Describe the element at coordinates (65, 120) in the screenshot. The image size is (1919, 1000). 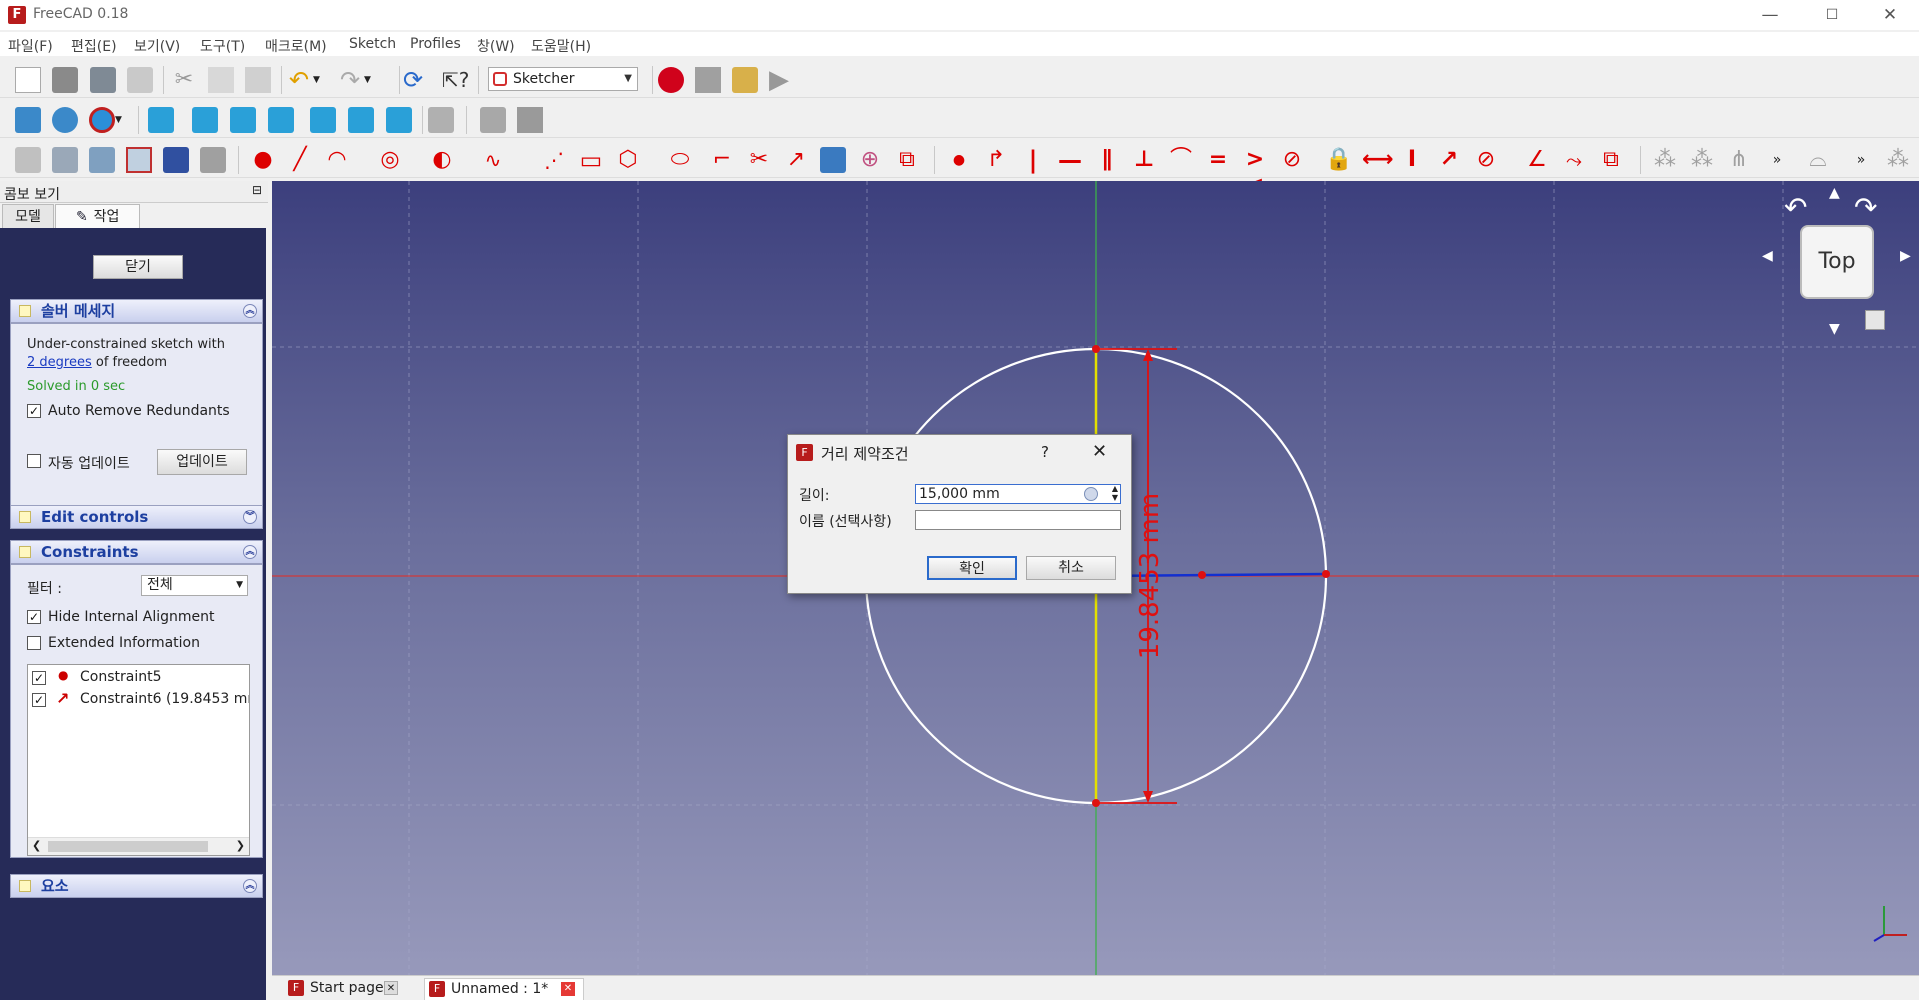
I see `fit-selection-icon` at that location.